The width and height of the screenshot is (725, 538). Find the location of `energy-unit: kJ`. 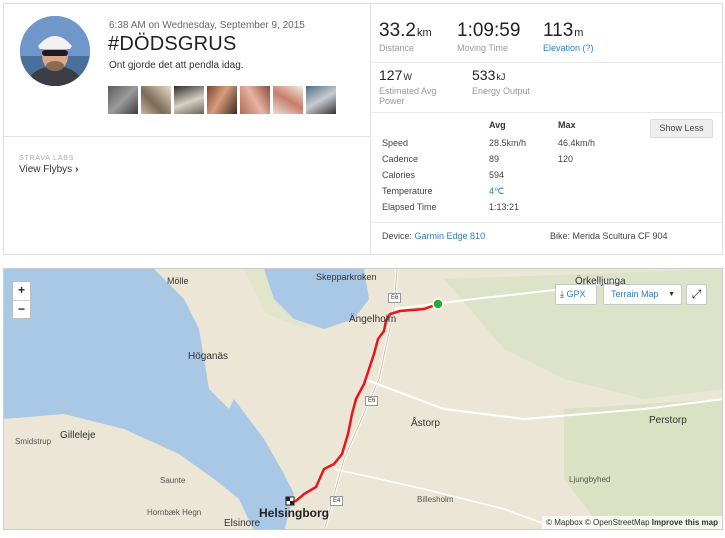

energy-unit: kJ is located at coordinates (501, 77).